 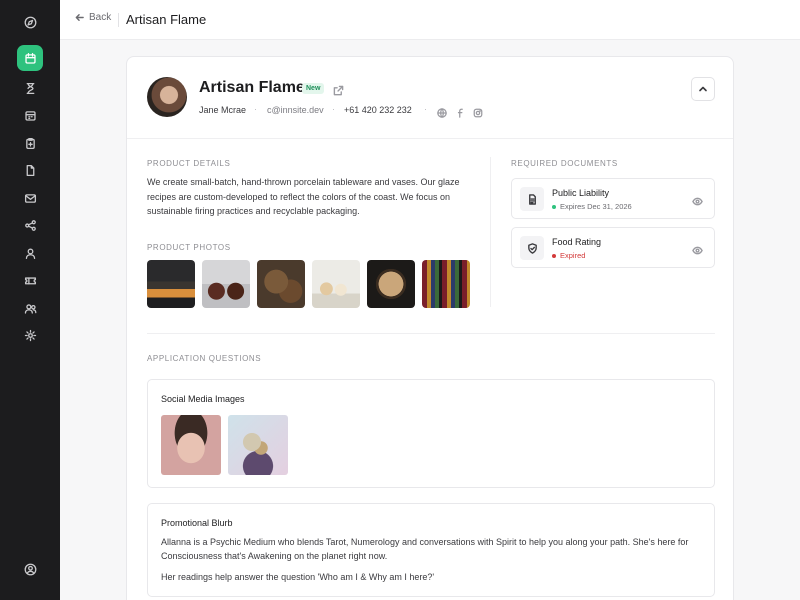 What do you see at coordinates (30, 308) in the screenshot?
I see `users-icon` at bounding box center [30, 308].